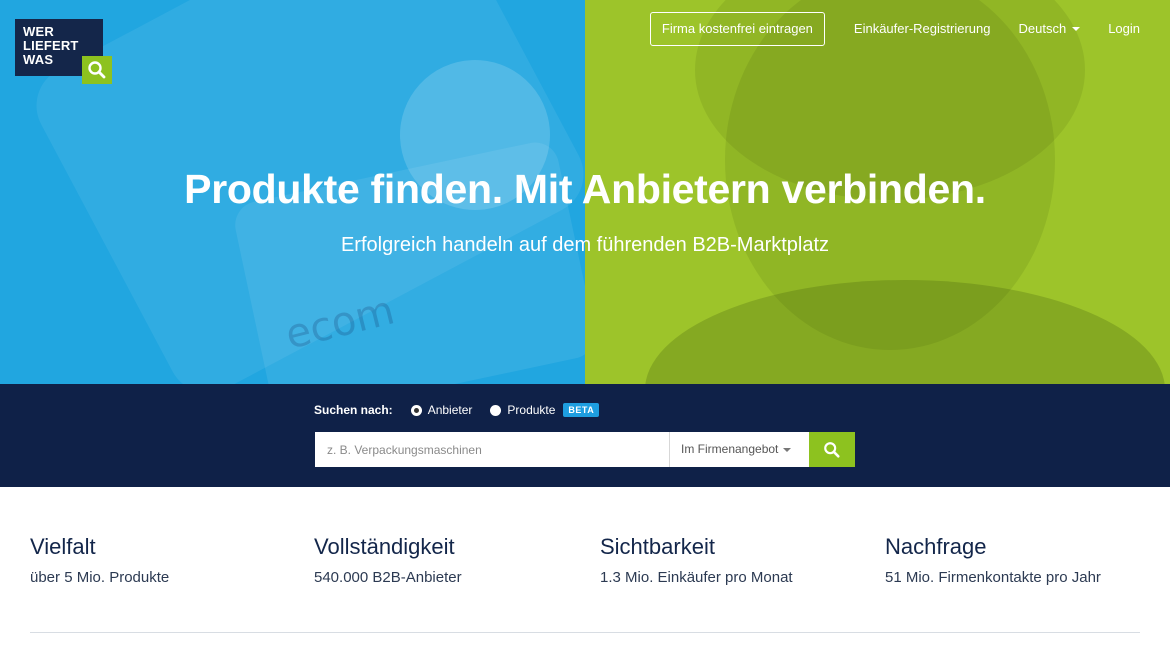  Describe the element at coordinates (696, 577) in the screenshot. I see `feature-text: 1.3 Mio. Einkäufer pro Monat` at that location.